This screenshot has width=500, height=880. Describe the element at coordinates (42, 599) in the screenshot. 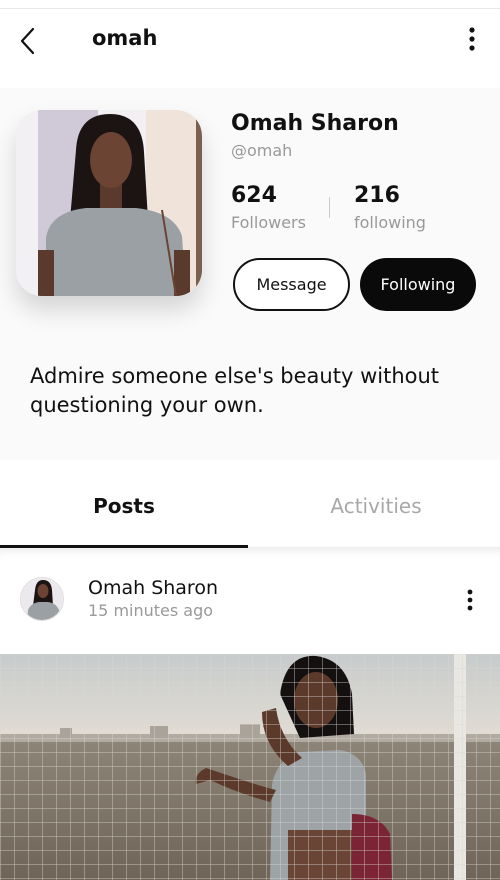

I see `avatar` at that location.